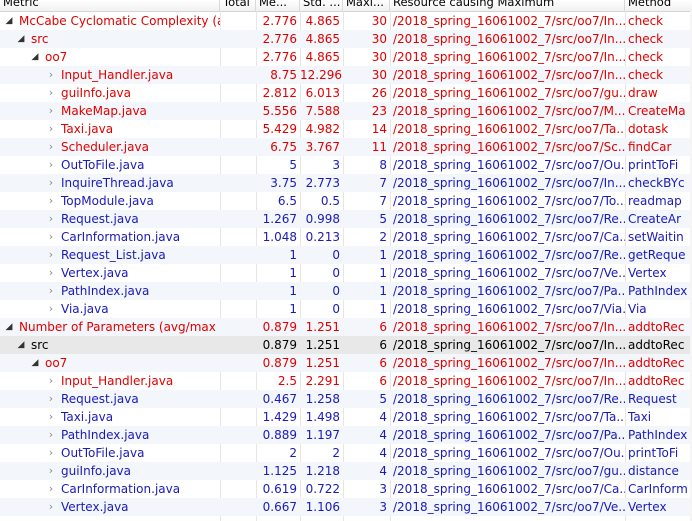  I want to click on max-cell: 11, so click(379, 147).